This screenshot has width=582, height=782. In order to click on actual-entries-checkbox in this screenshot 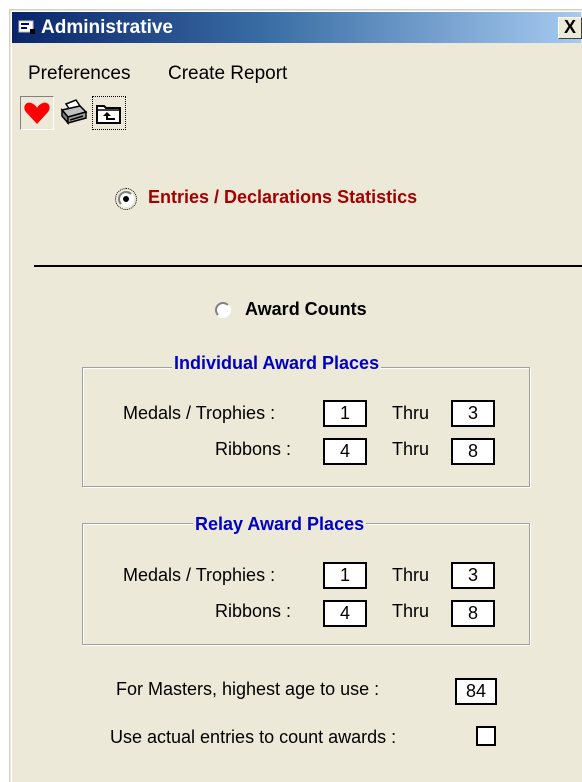, I will do `click(486, 736)`.